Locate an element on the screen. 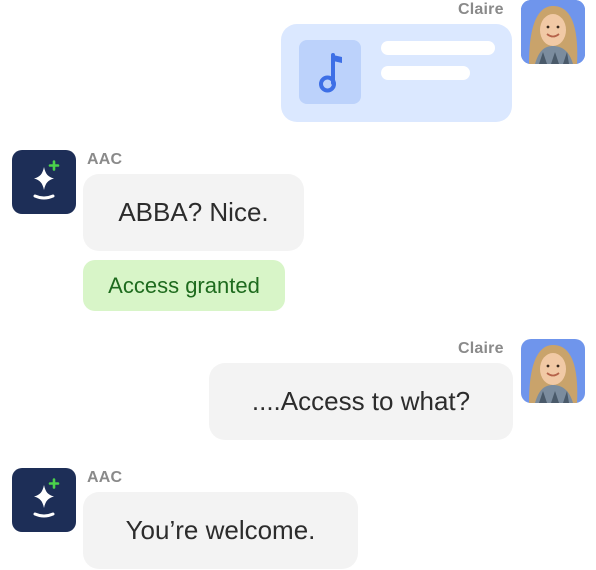 The image size is (596, 570). message-bubble: You’re welcome. is located at coordinates (220, 530).